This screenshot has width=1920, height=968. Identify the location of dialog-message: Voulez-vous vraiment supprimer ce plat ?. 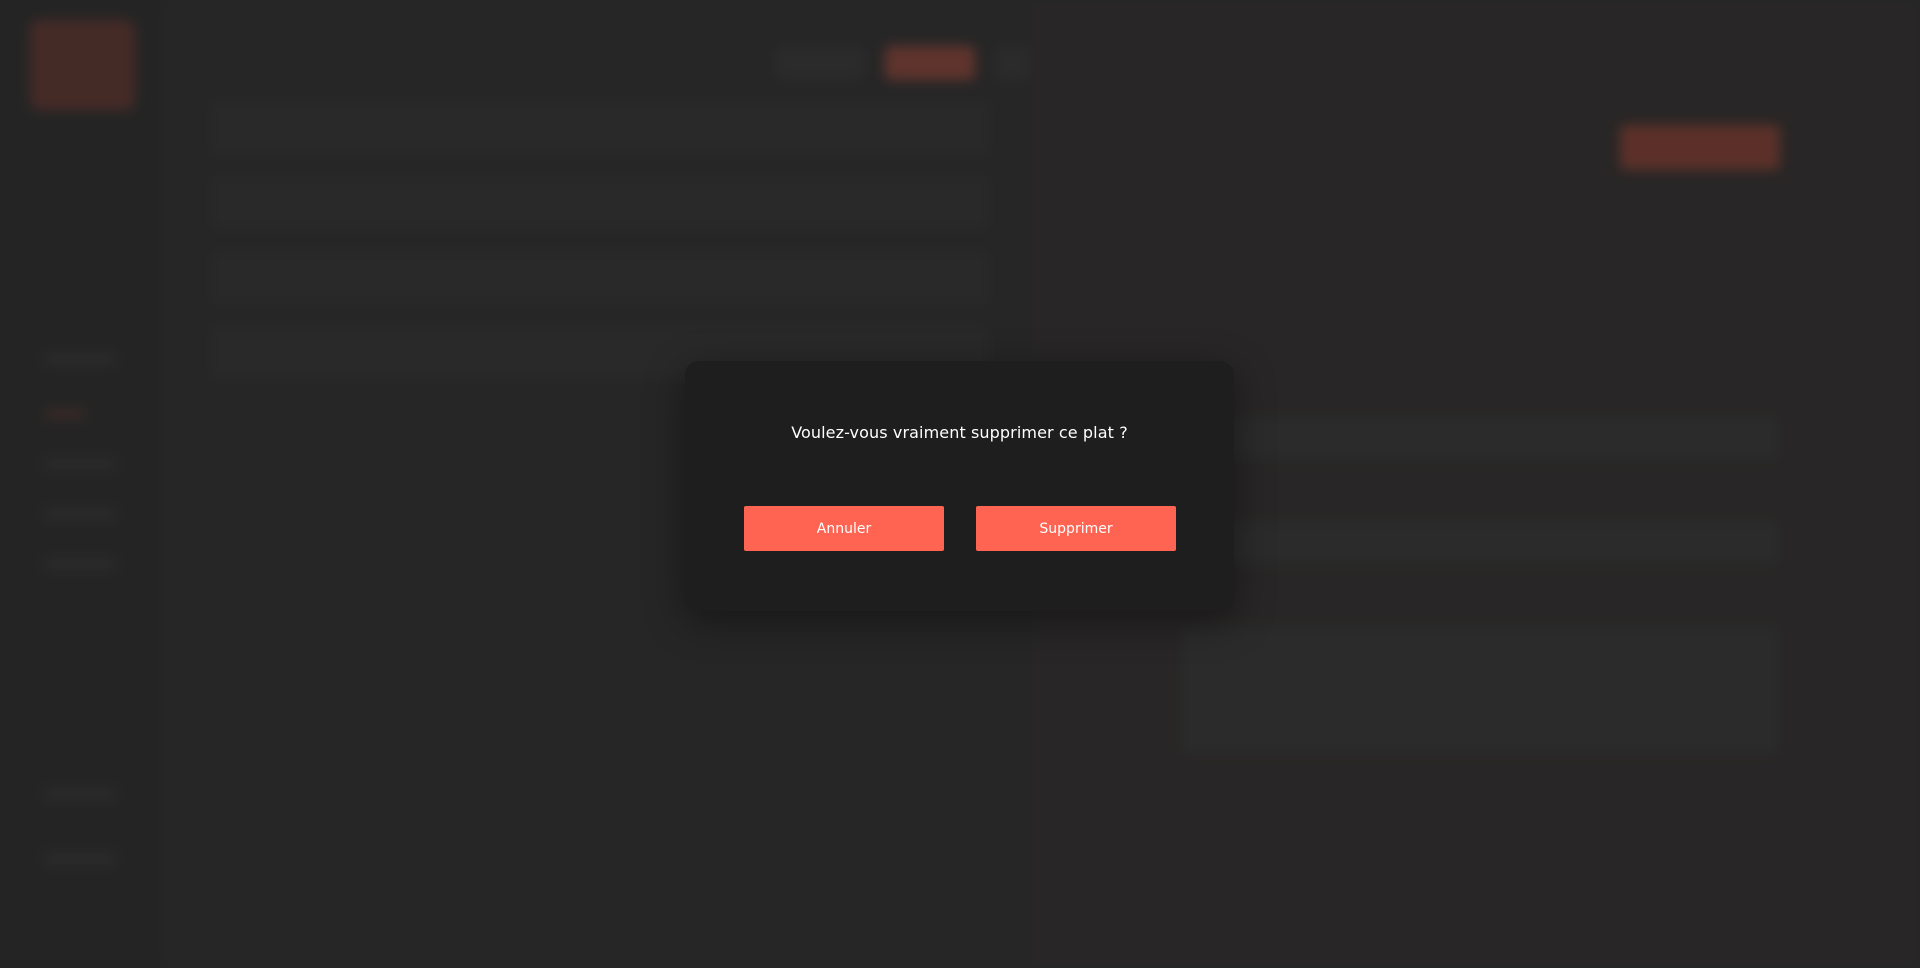
(959, 432).